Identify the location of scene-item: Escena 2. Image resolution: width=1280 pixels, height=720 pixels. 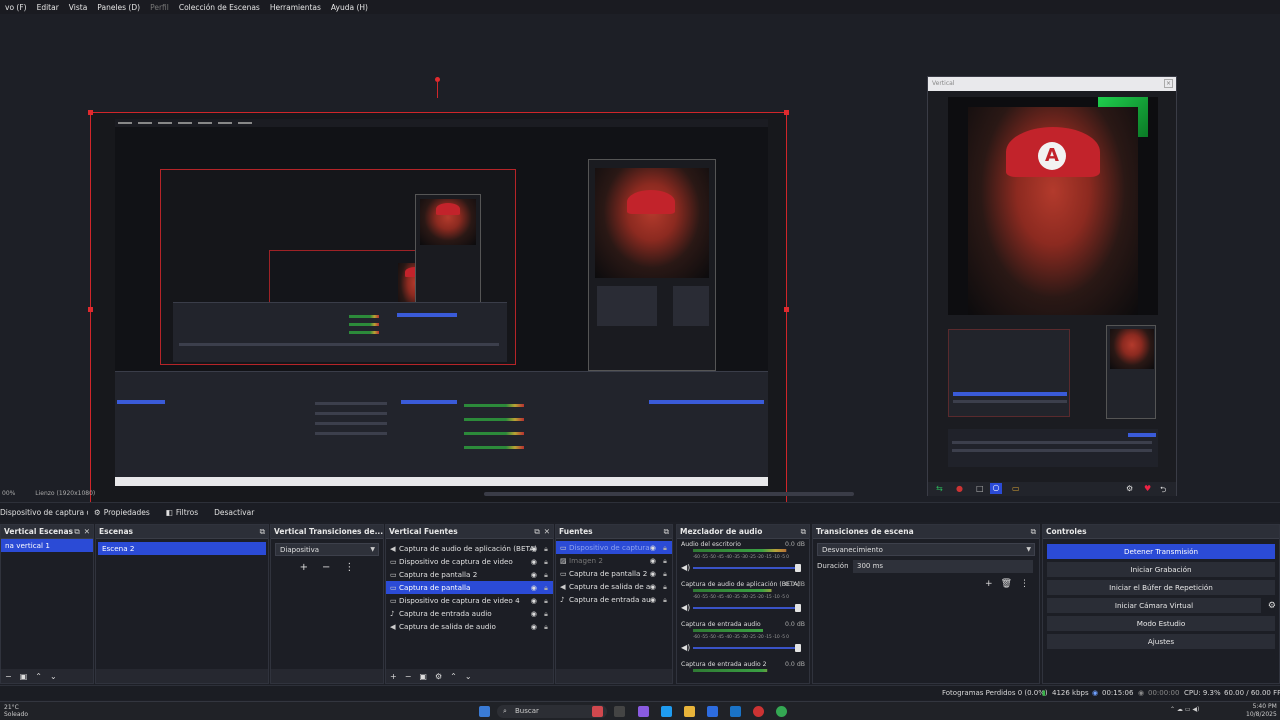
(182, 548).